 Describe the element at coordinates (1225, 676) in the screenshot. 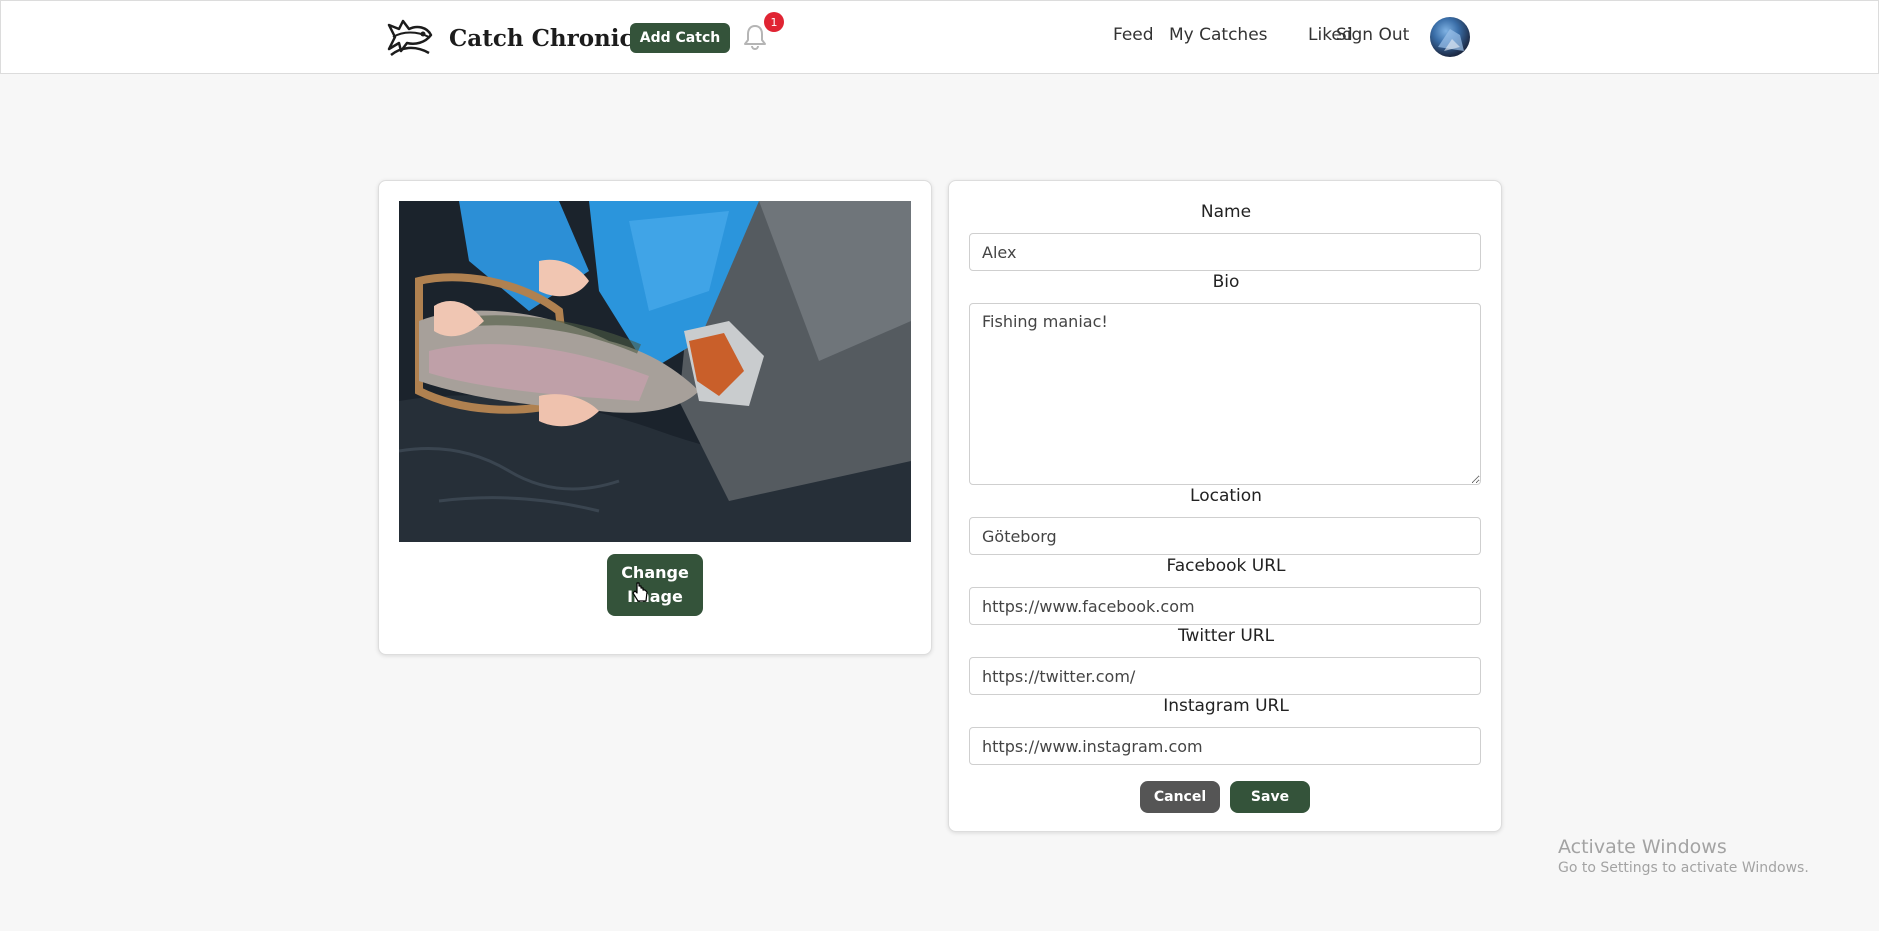

I see `twitter-url-field` at that location.